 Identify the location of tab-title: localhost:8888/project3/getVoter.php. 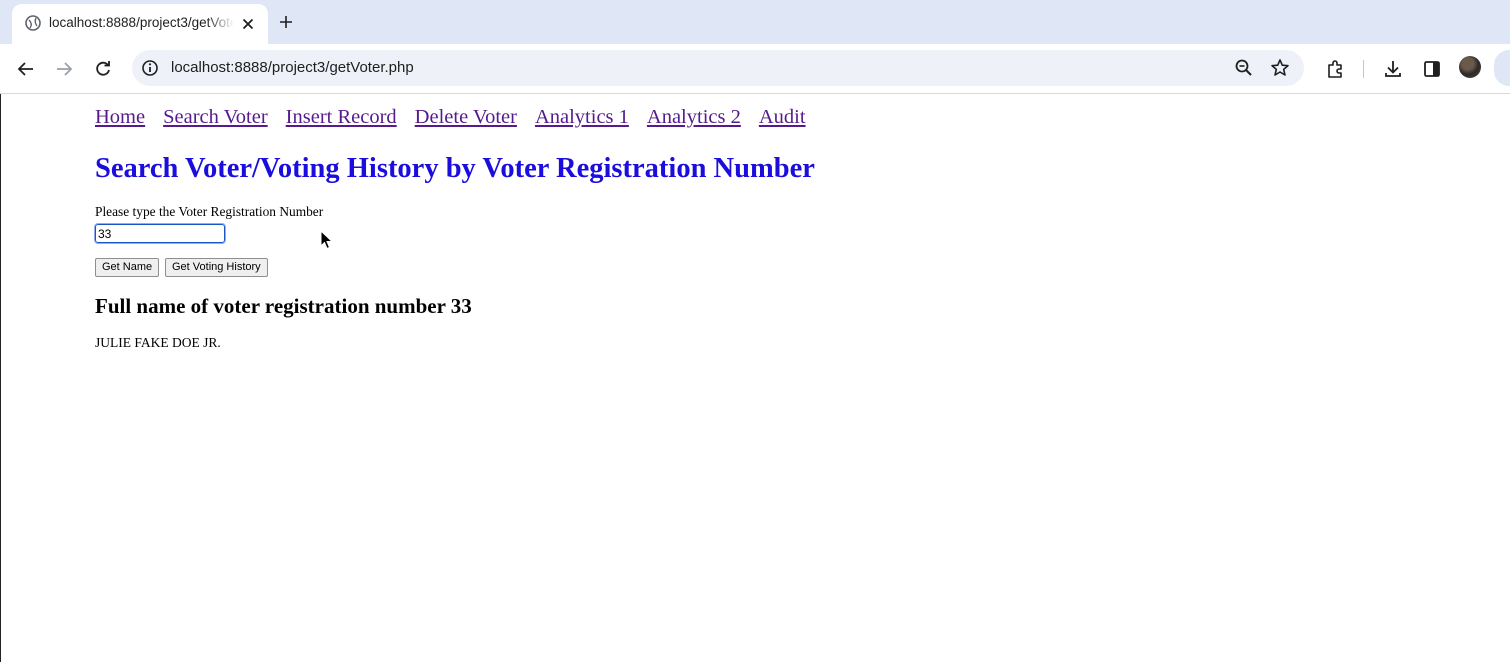
(141, 22).